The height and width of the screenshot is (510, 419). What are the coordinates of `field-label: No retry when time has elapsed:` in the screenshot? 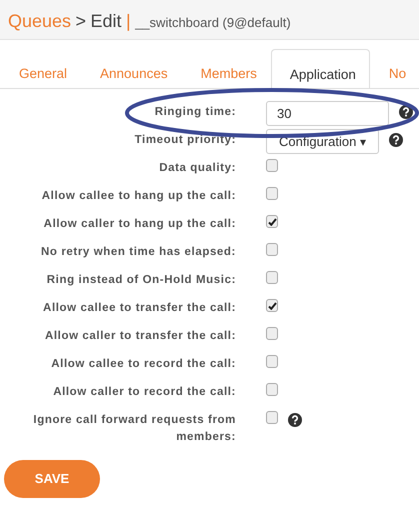 It's located at (138, 252).